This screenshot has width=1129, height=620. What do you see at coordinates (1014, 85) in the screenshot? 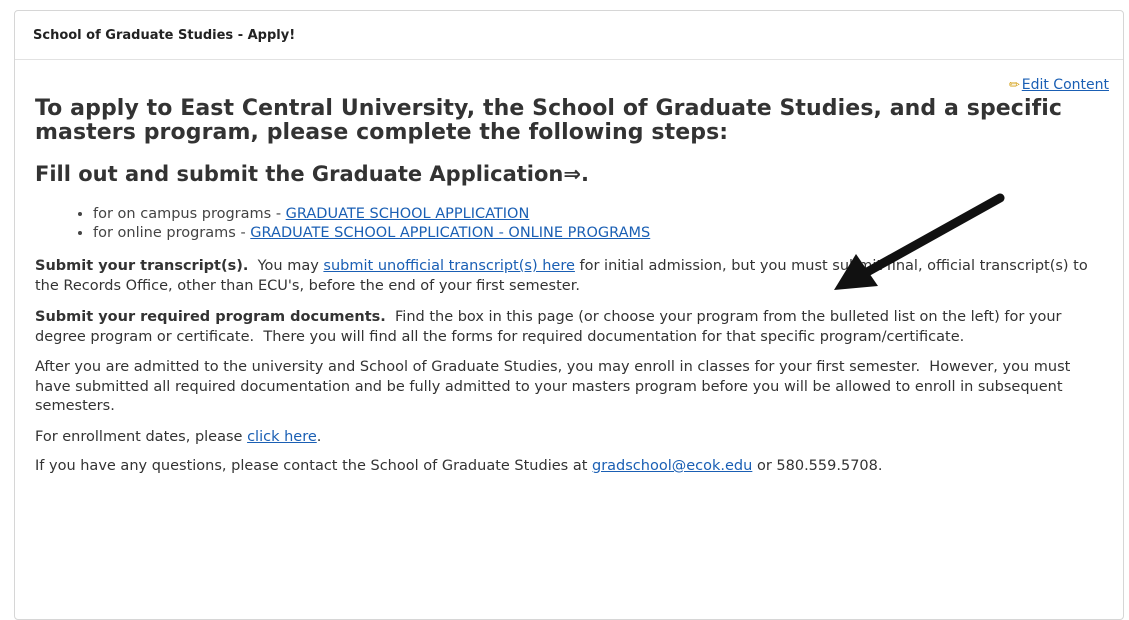
I see `pencil-icon: ✏` at bounding box center [1014, 85].